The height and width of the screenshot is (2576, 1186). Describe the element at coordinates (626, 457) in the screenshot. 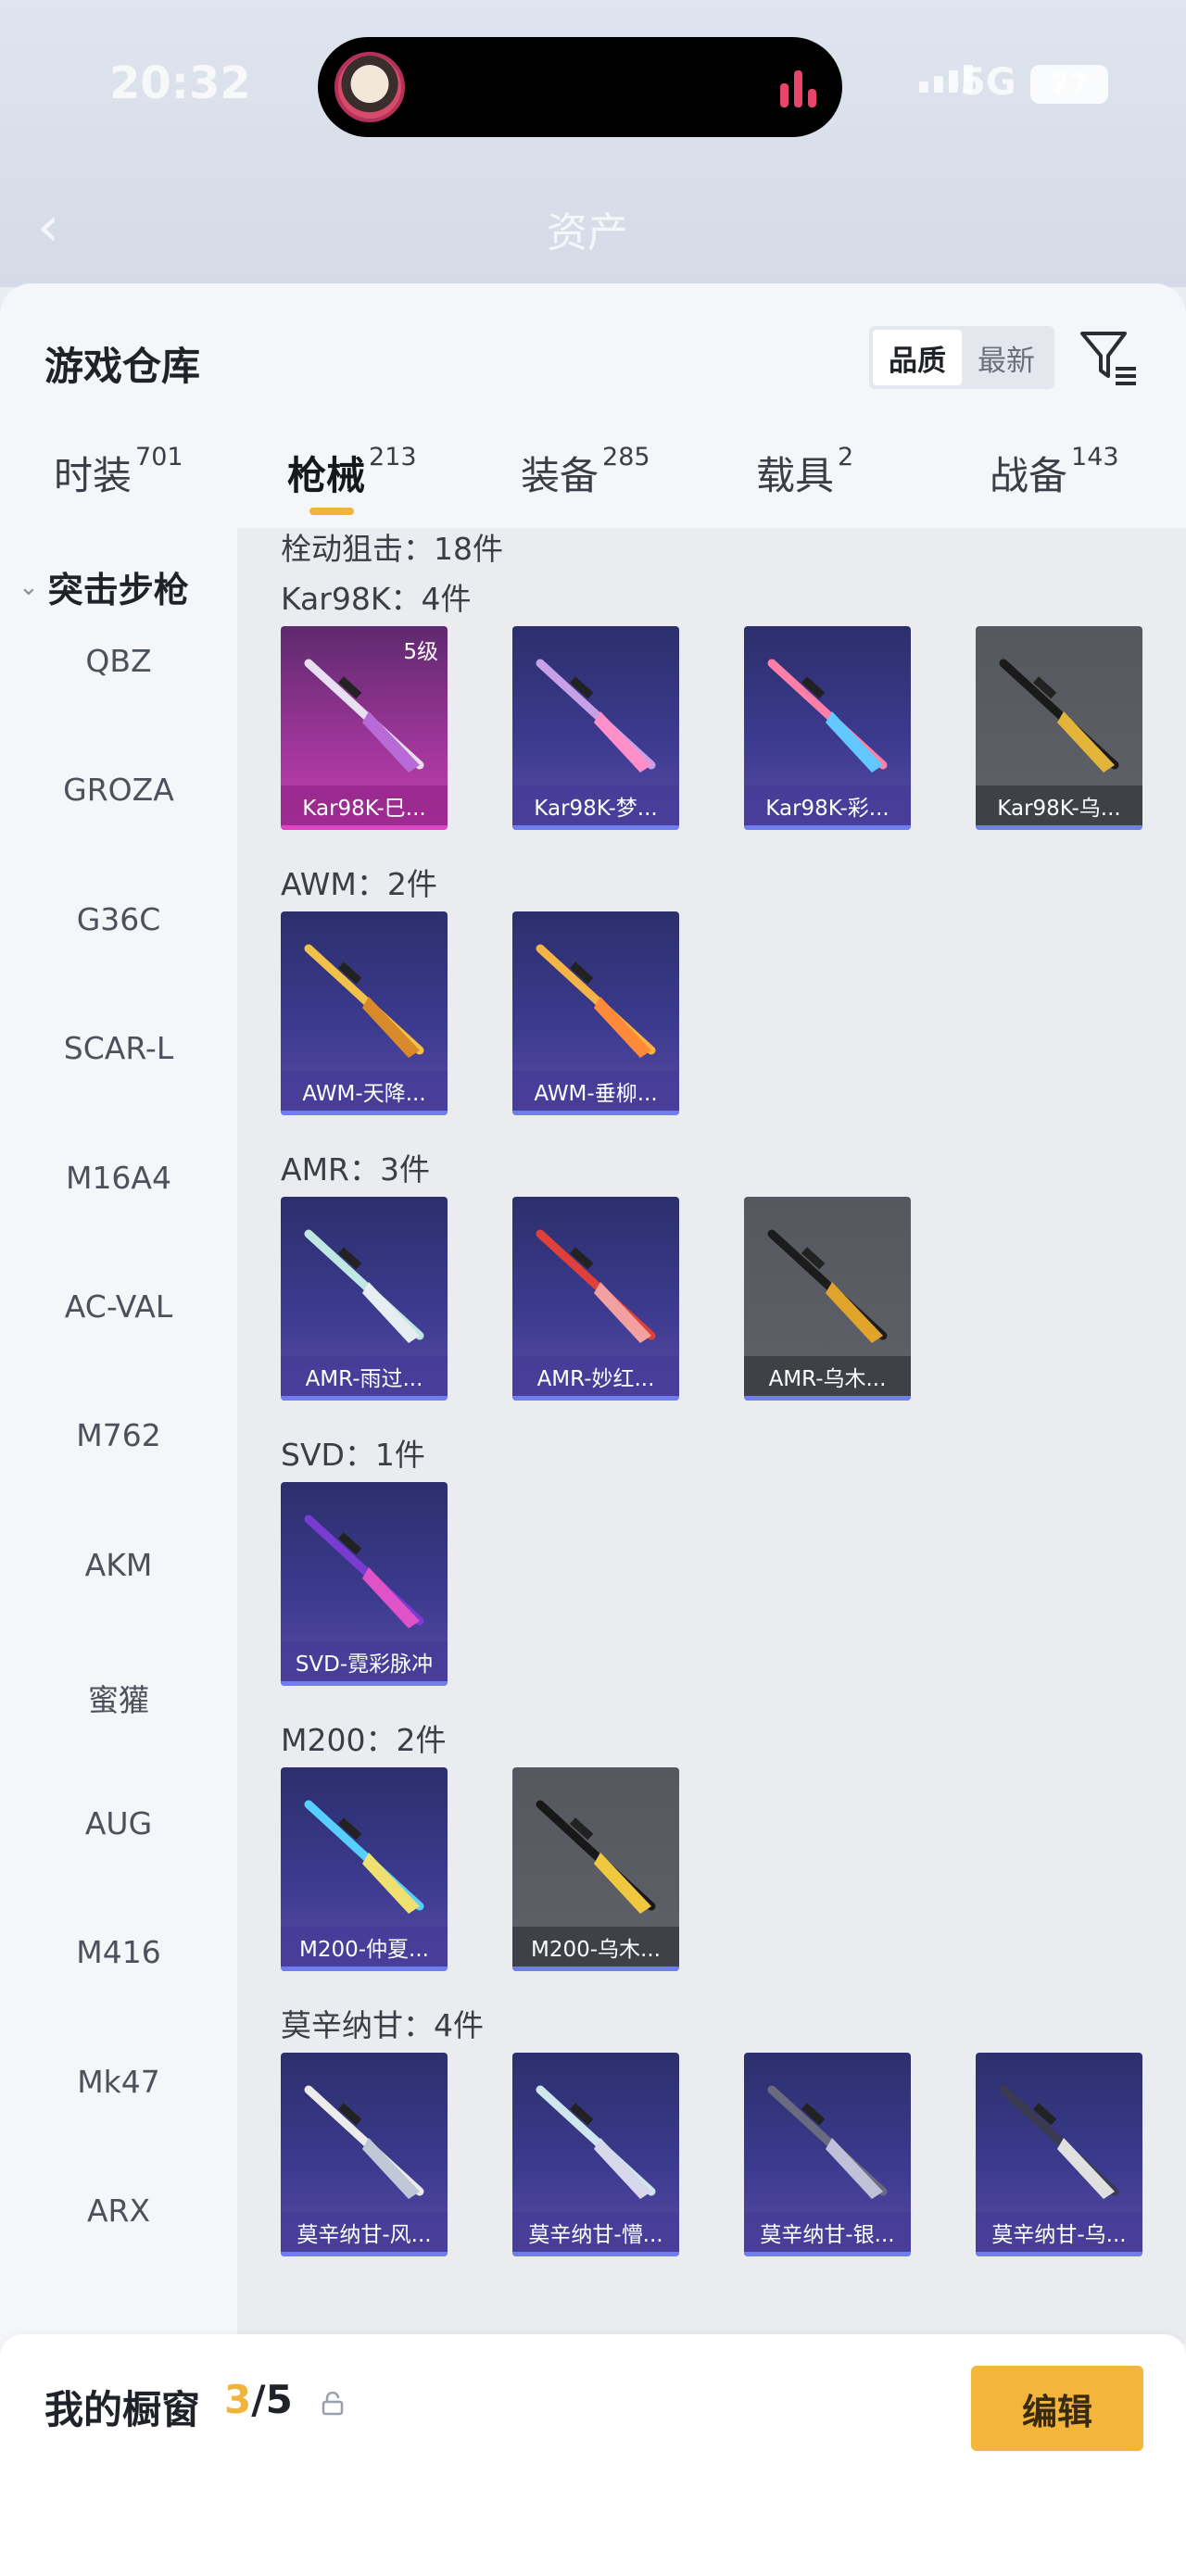

I see `tab-count: 285` at that location.